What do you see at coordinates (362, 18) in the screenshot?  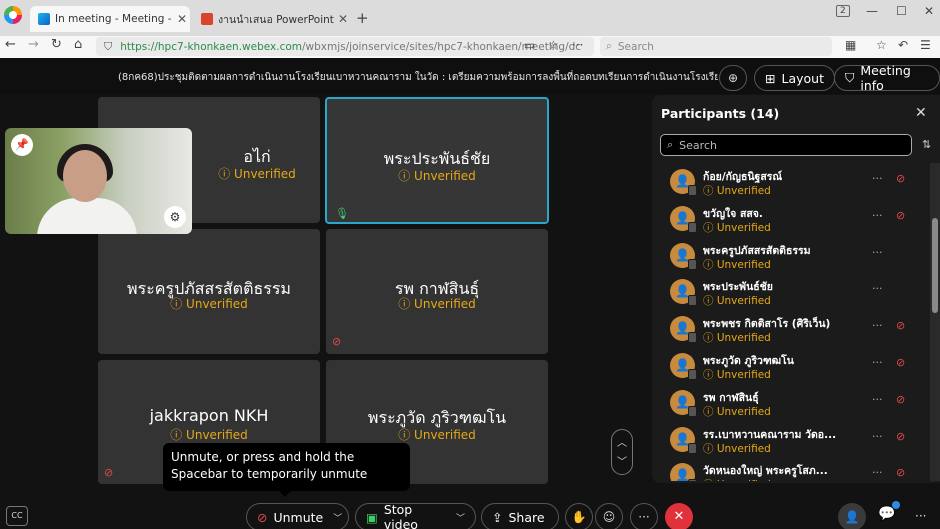 I see `new-tab-button: +` at bounding box center [362, 18].